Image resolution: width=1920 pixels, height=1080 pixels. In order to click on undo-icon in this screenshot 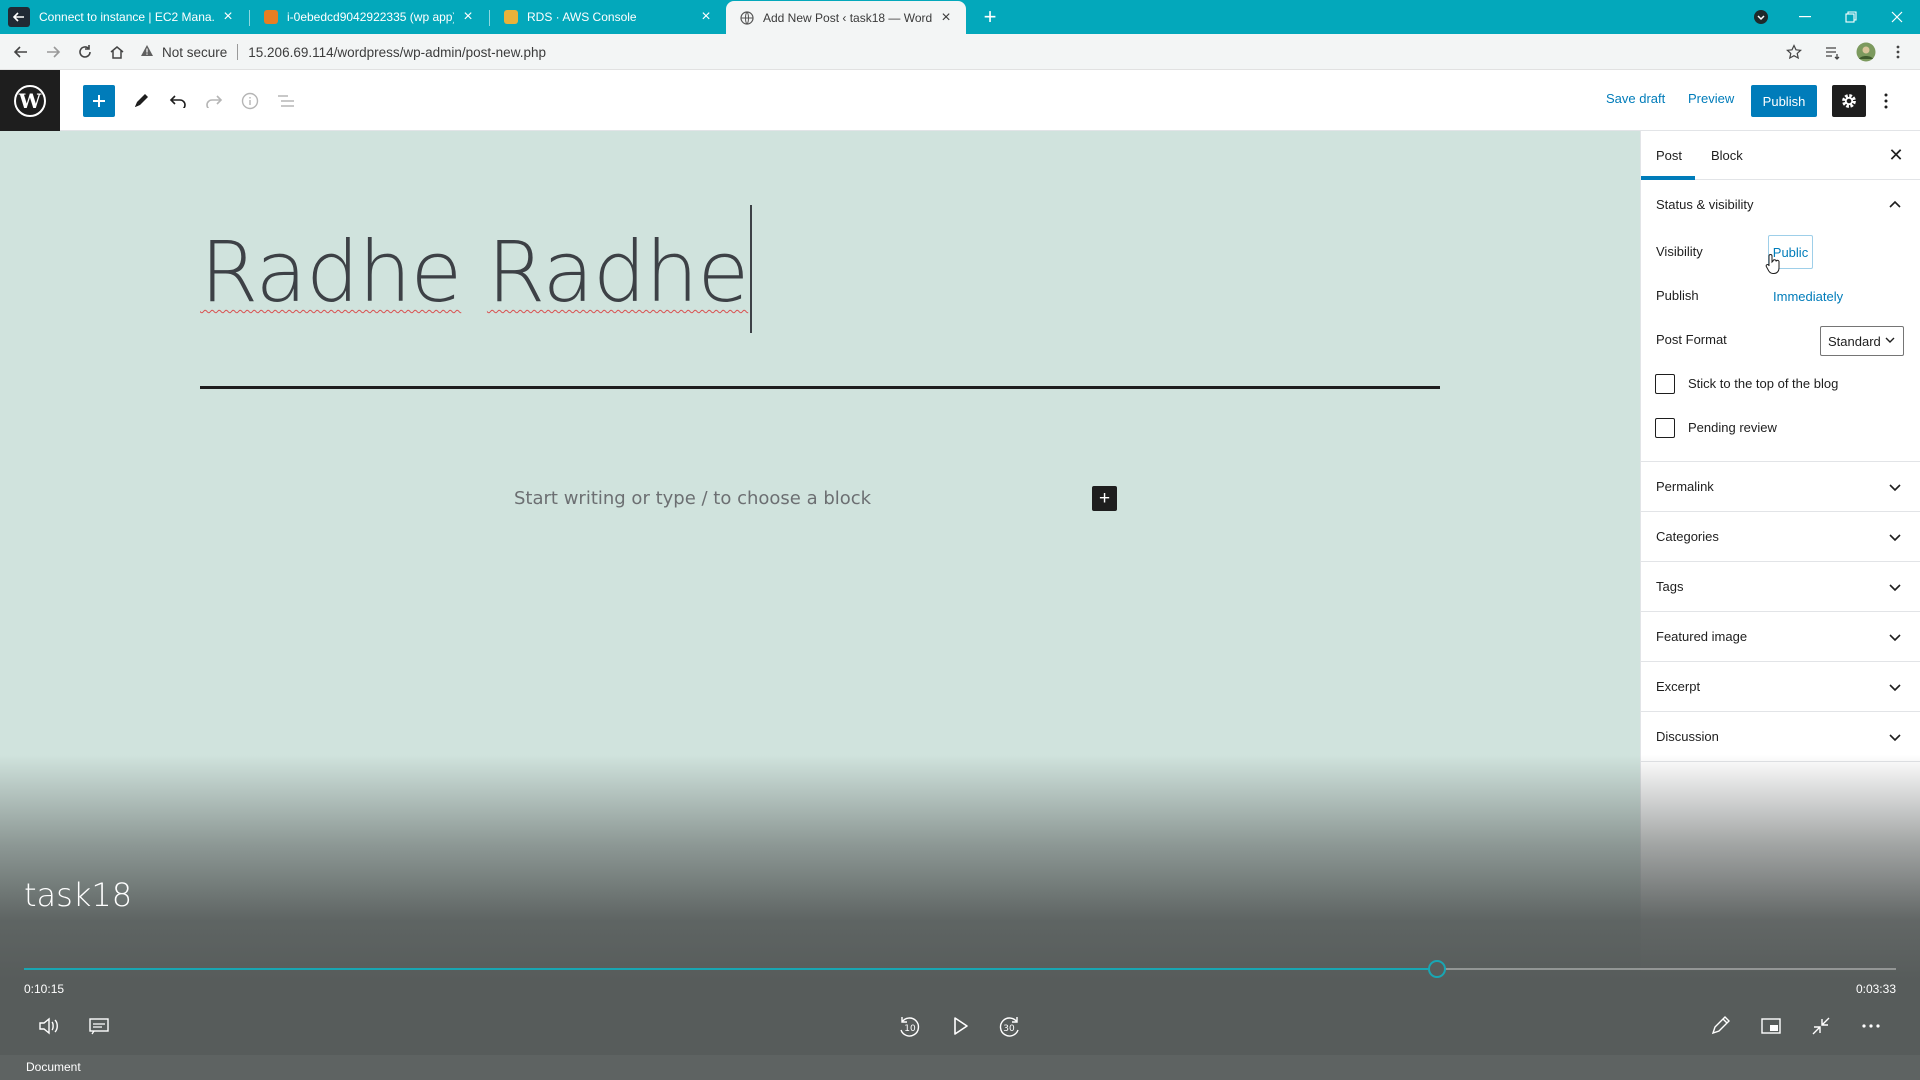, I will do `click(178, 101)`.